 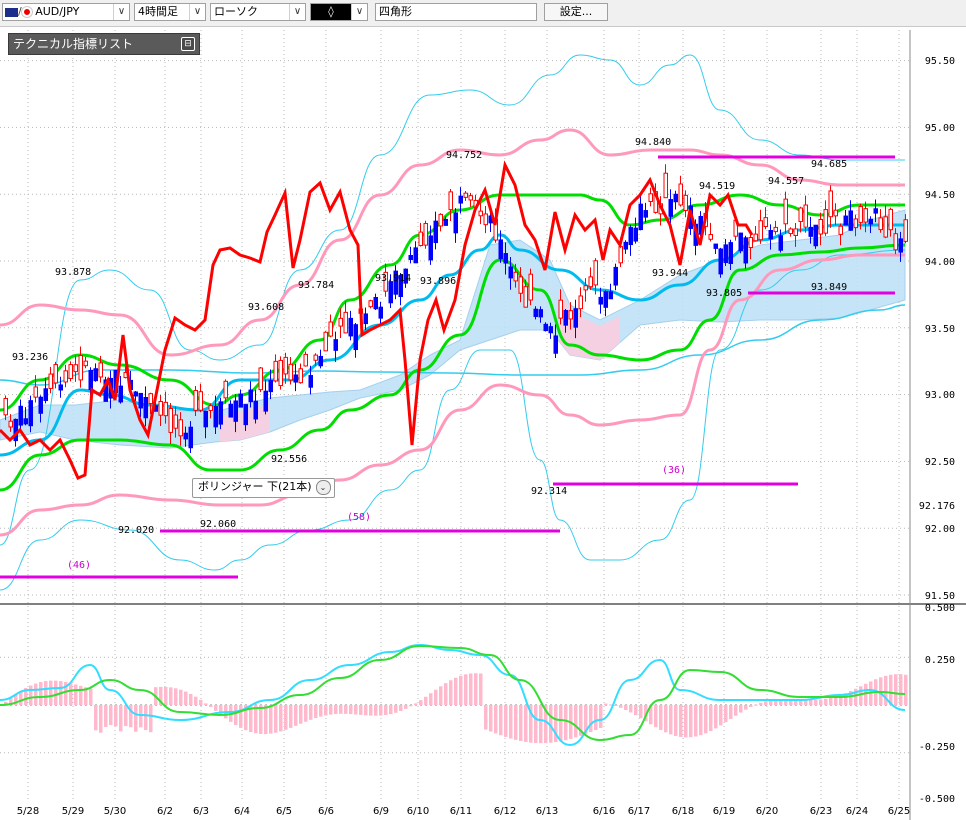 What do you see at coordinates (940, 608) in the screenshot?
I see `oscillator-tick-label: 0.500` at bounding box center [940, 608].